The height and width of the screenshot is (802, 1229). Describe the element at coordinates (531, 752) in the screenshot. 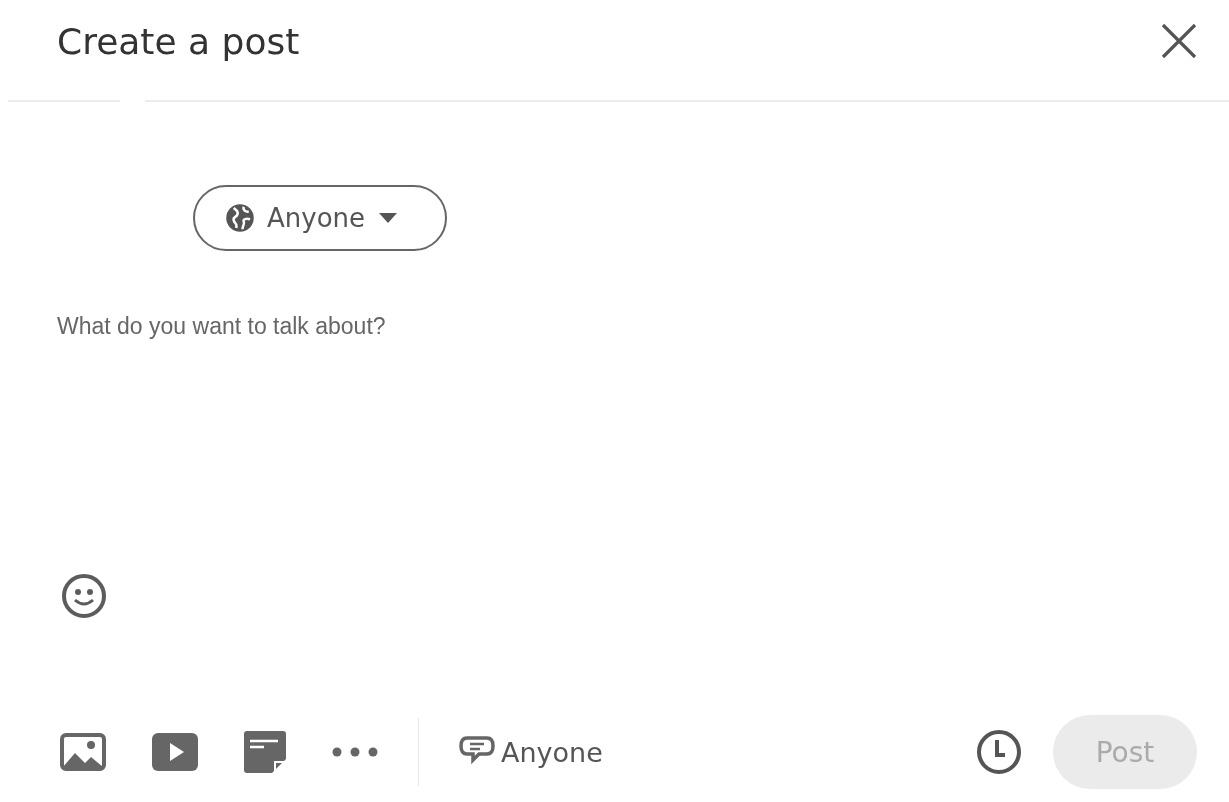

I see `comment-setting-button: Anyone` at that location.